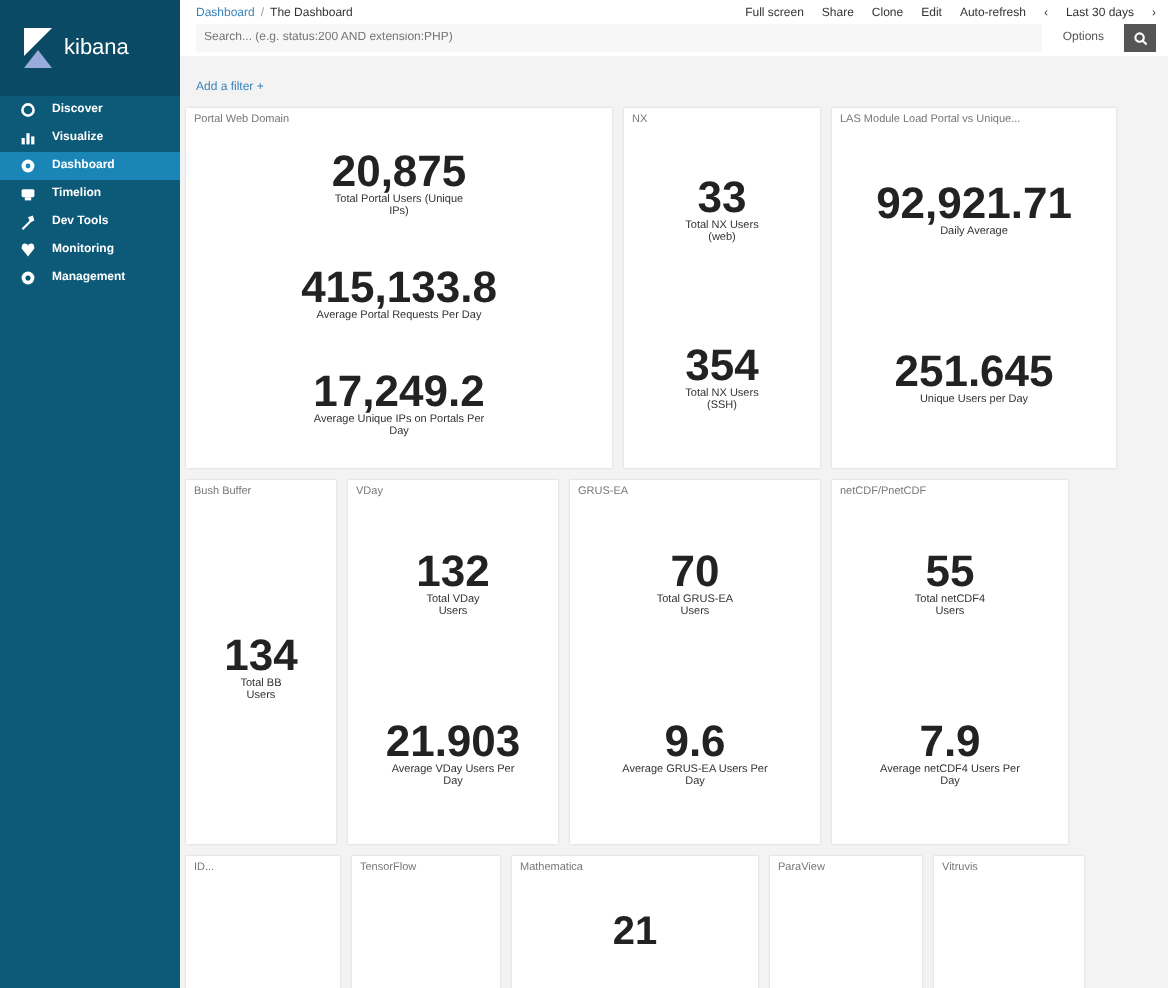 Image resolution: width=1168 pixels, height=988 pixels. What do you see at coordinates (28, 194) in the screenshot?
I see `monitor-icon` at bounding box center [28, 194].